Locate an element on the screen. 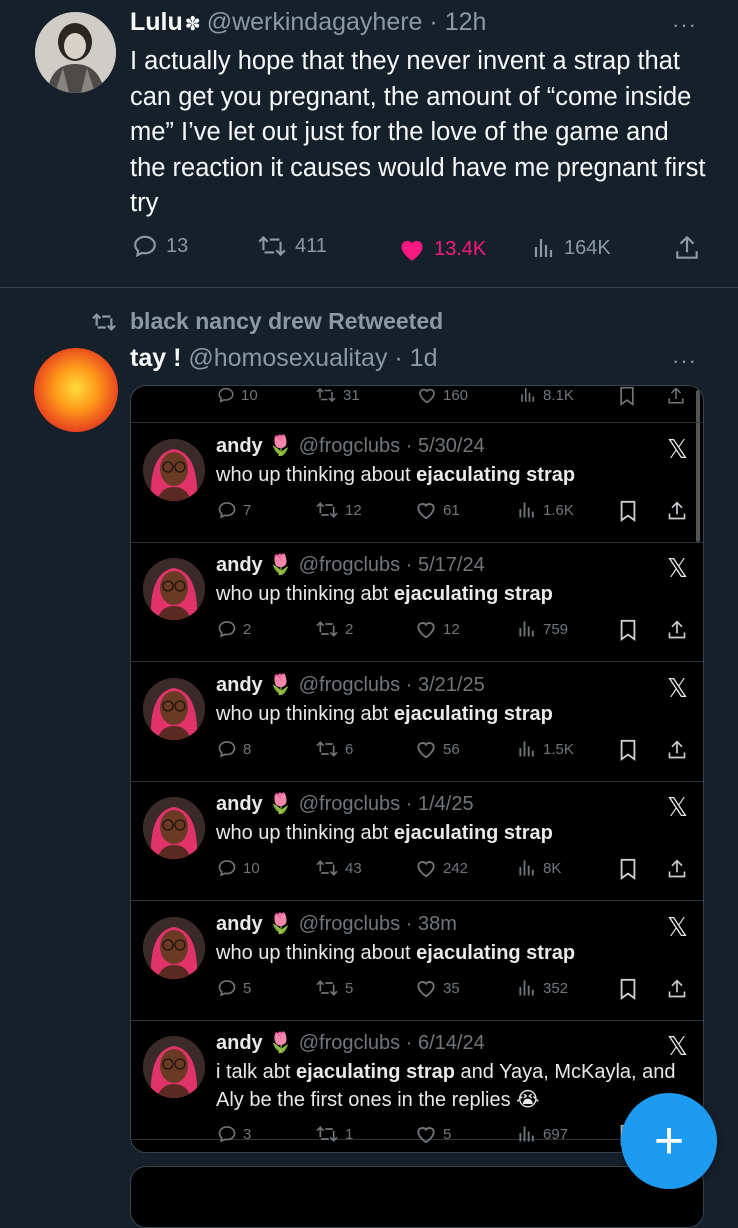 The height and width of the screenshot is (1228, 738). reply-button: 10 is located at coordinates (238, 868).